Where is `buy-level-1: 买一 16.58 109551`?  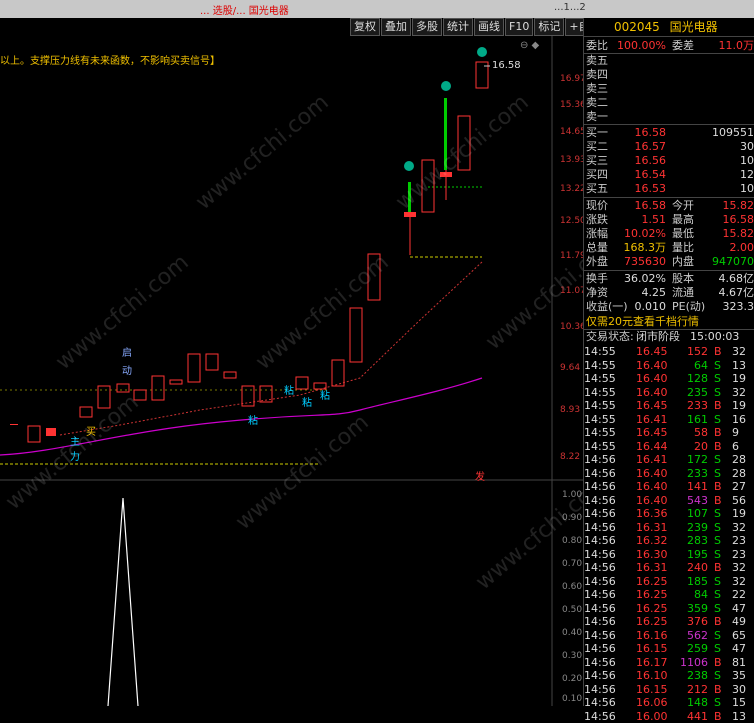
buy-level-1: 买一 16.58 109551 is located at coordinates (670, 132).